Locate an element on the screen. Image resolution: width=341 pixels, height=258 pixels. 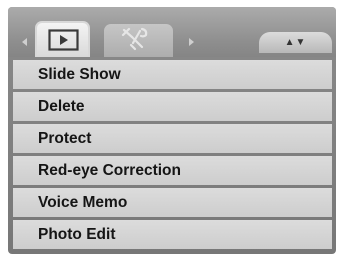
tab-left-arrow-icon is located at coordinates (24, 42).